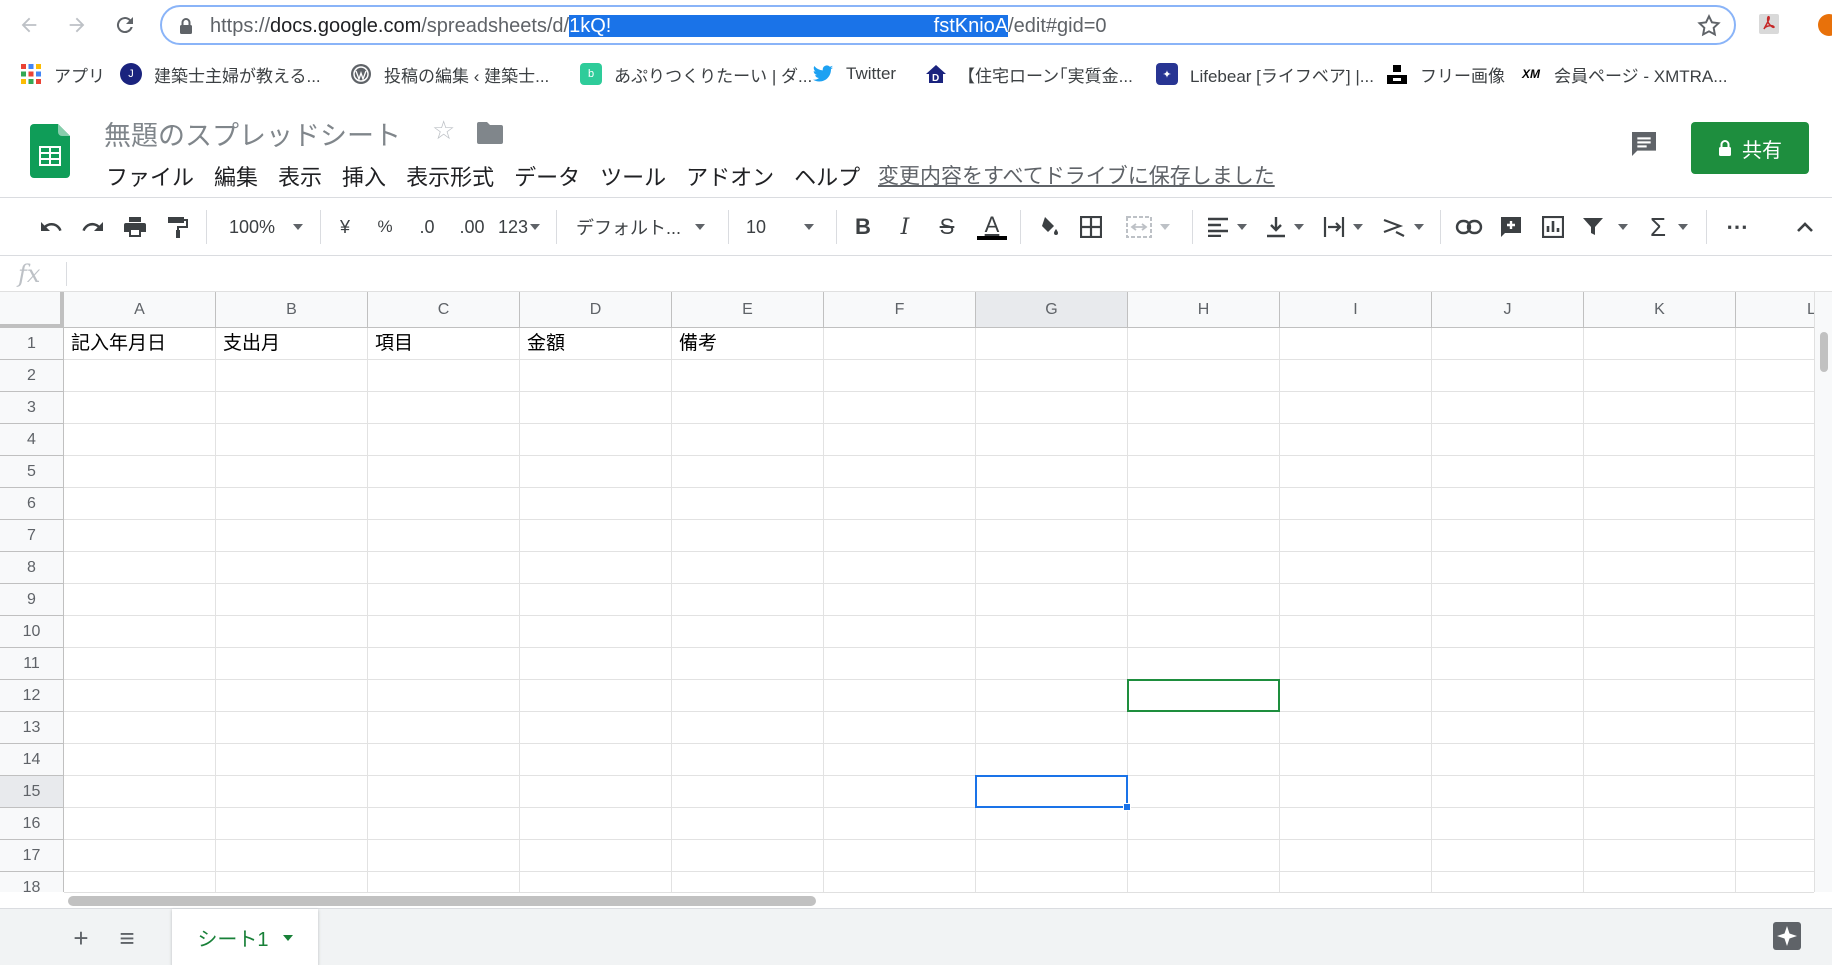  What do you see at coordinates (32, 882) in the screenshot?
I see `row-header-18: 18` at bounding box center [32, 882].